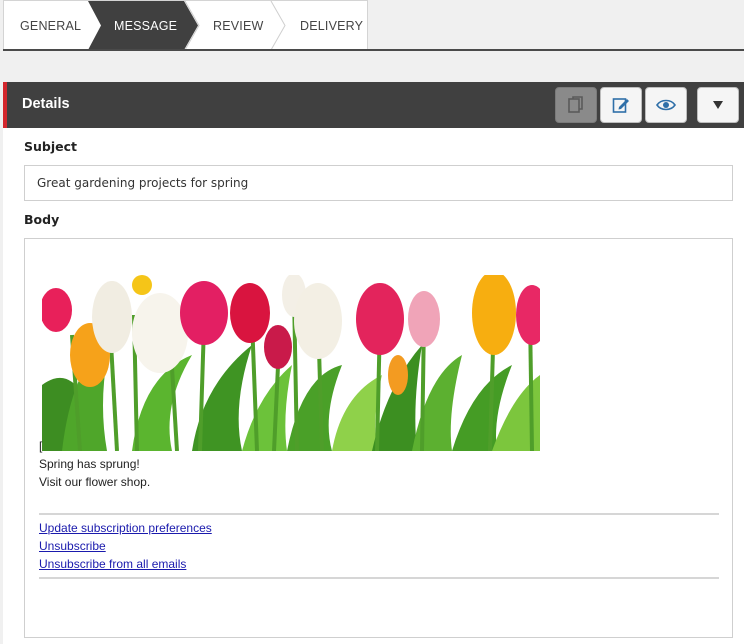  What do you see at coordinates (378, 183) in the screenshot?
I see `subject-input` at bounding box center [378, 183].